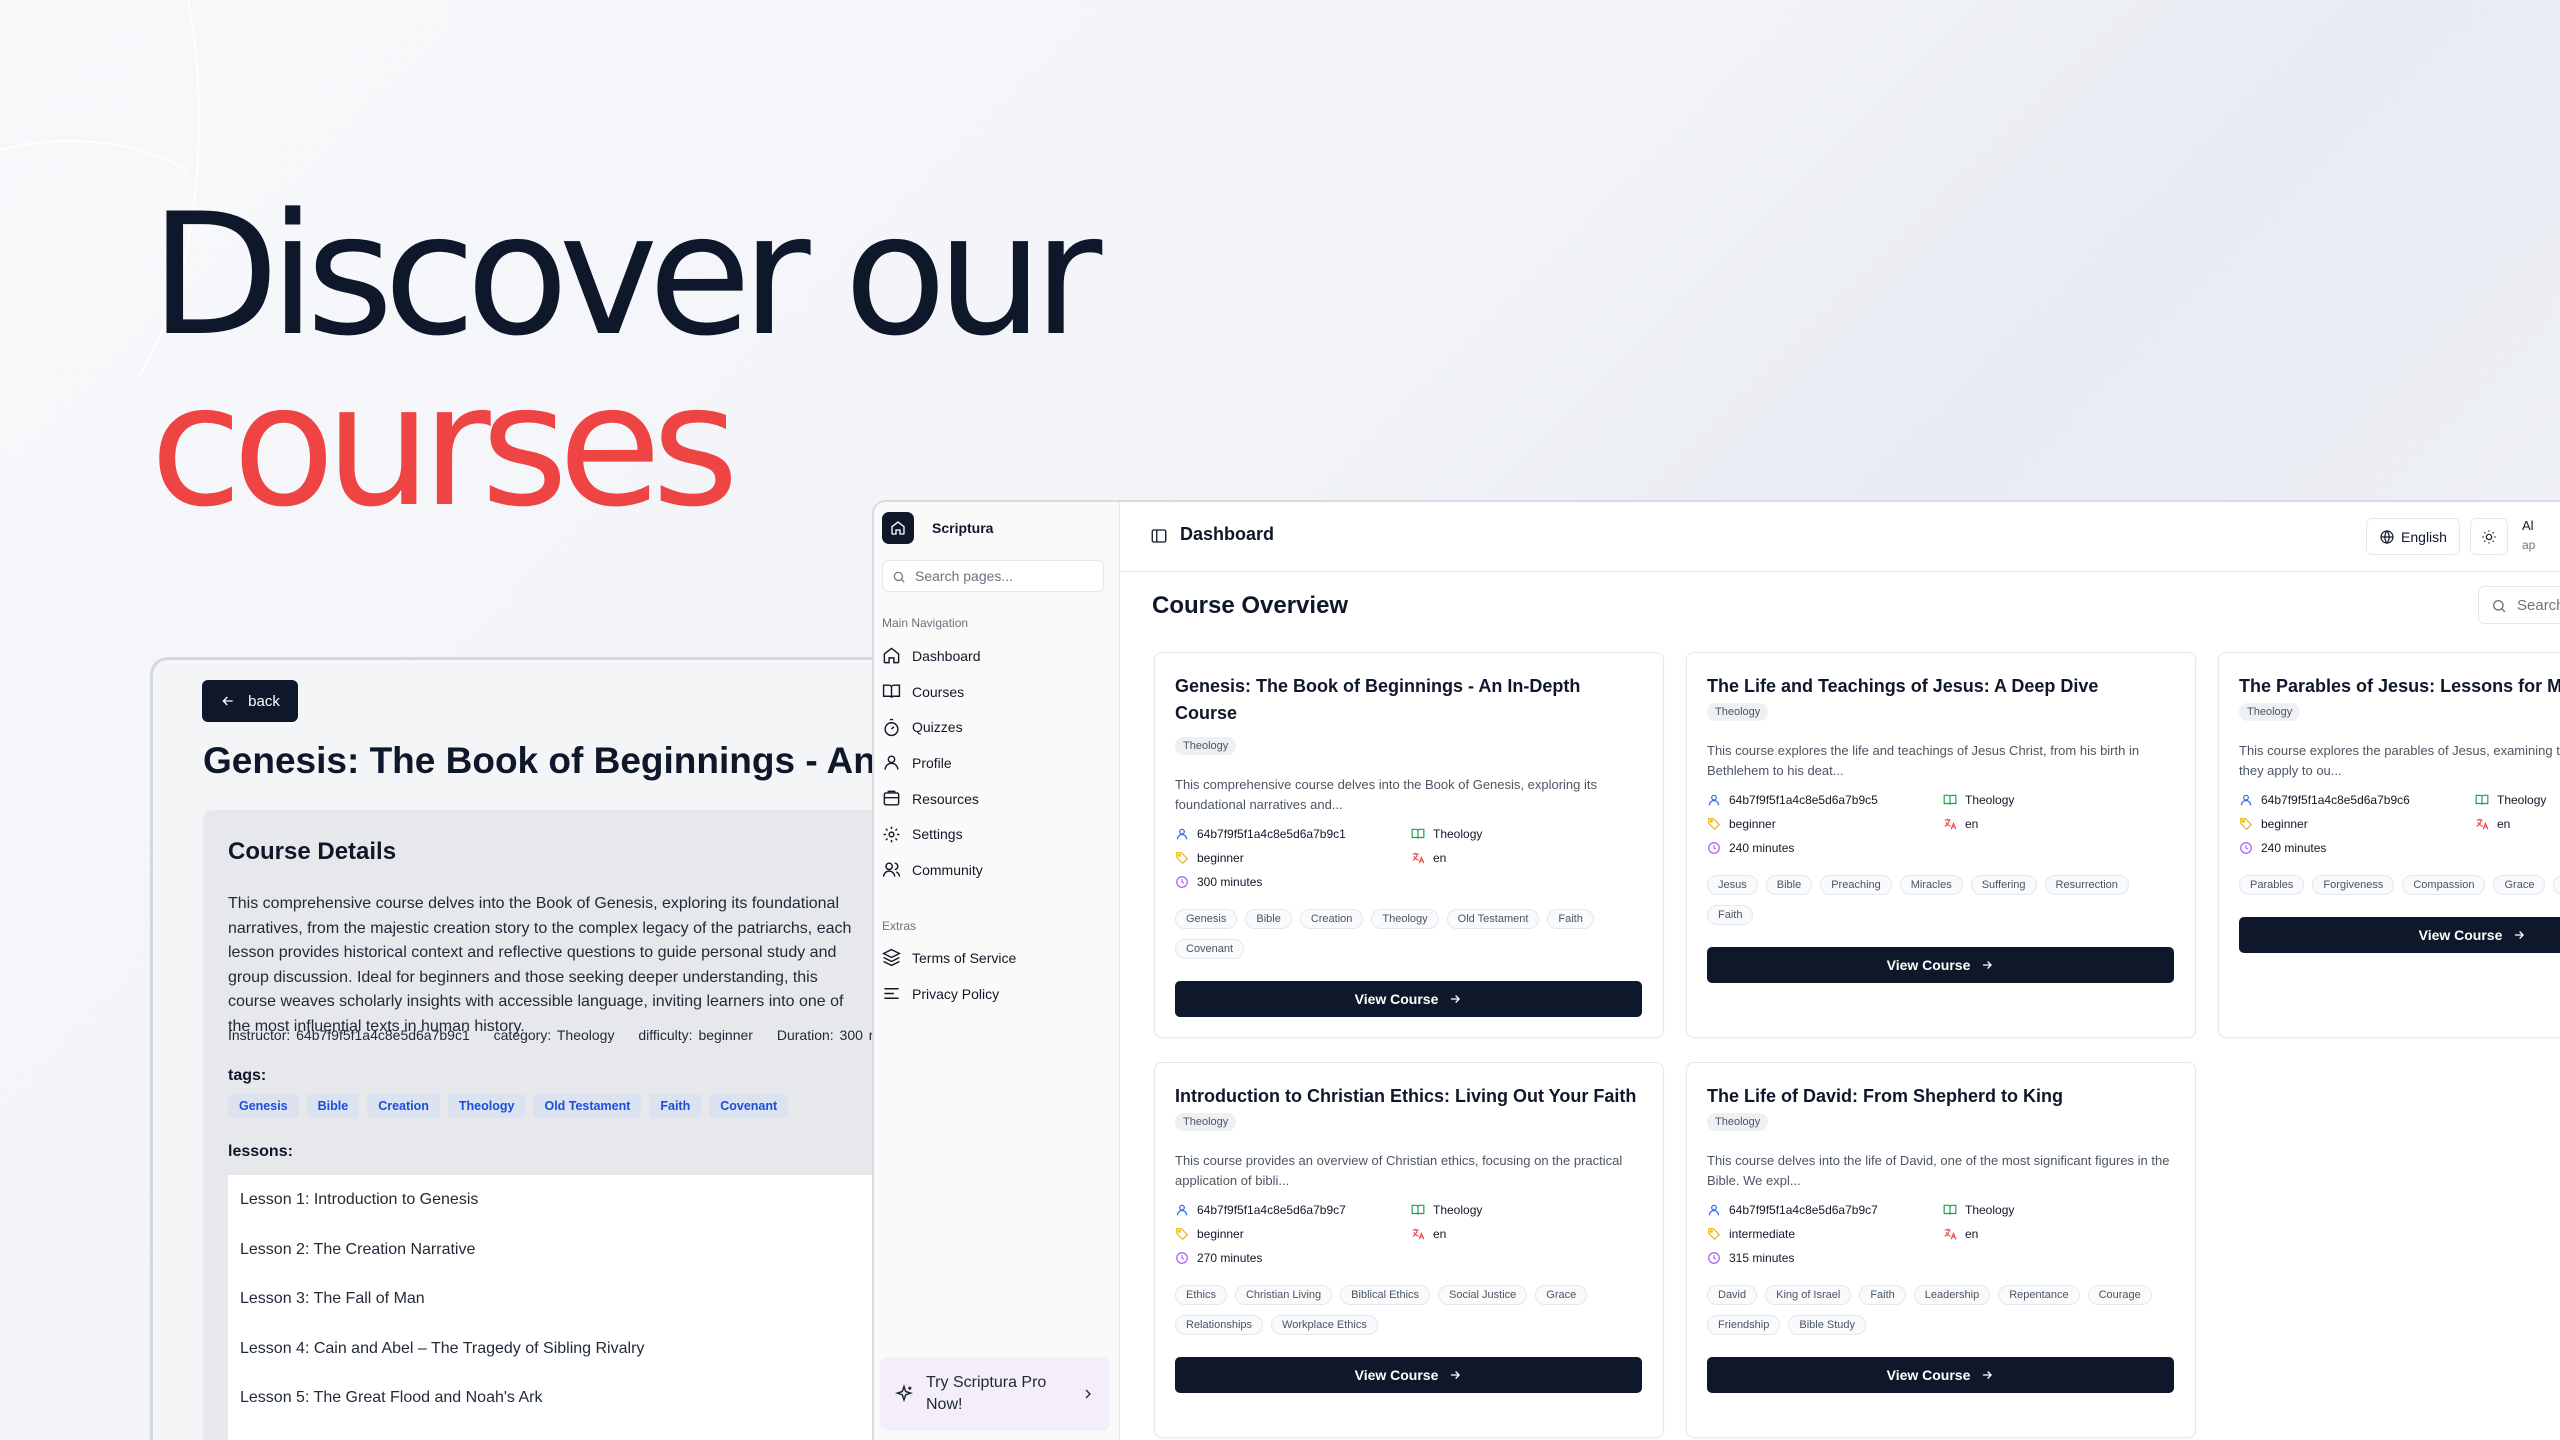 This screenshot has height=1440, width=2560. Describe the element at coordinates (1206, 919) in the screenshot. I see `course-tag: Genesis` at that location.